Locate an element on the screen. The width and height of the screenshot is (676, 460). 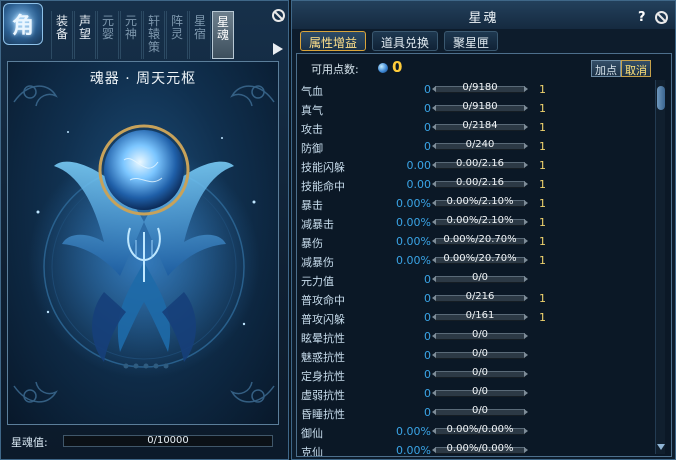
attribute-name: 魅惑抗性 is located at coordinates (323, 357).